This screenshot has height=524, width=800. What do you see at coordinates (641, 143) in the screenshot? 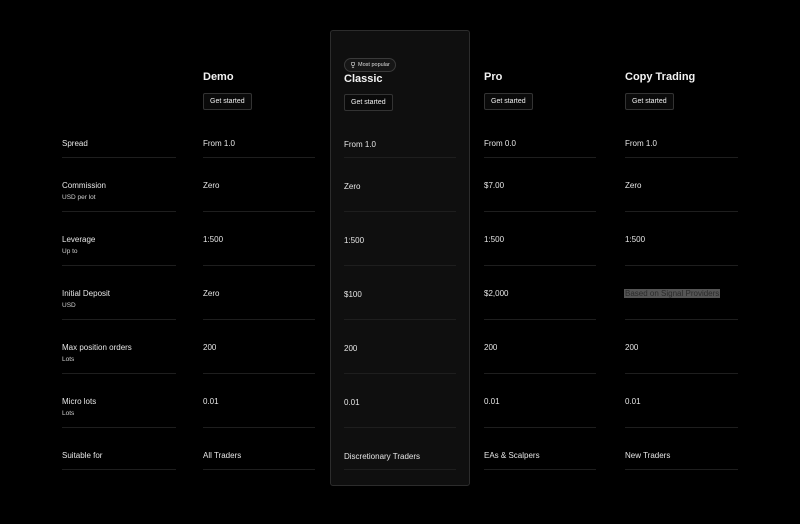
I see `cell-spread-copy-trading: From 1.0` at bounding box center [641, 143].